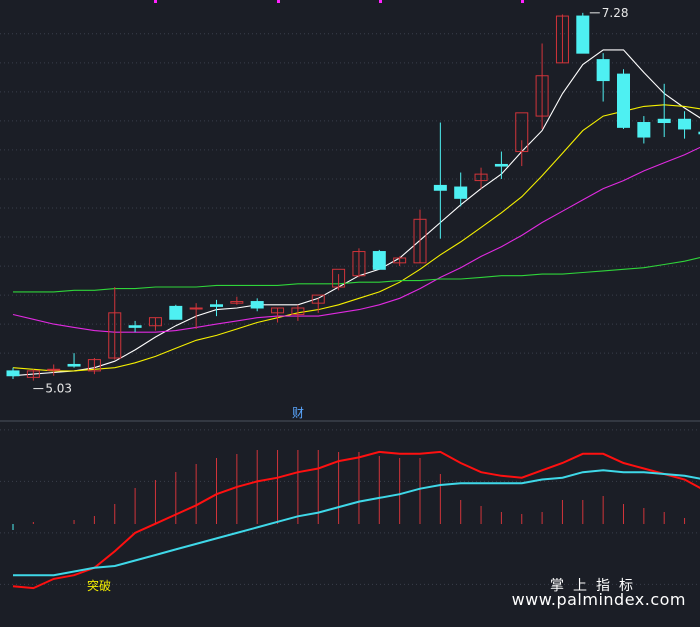 This screenshot has height=627, width=700. I want to click on low-price-label: 5.03, so click(58, 389).